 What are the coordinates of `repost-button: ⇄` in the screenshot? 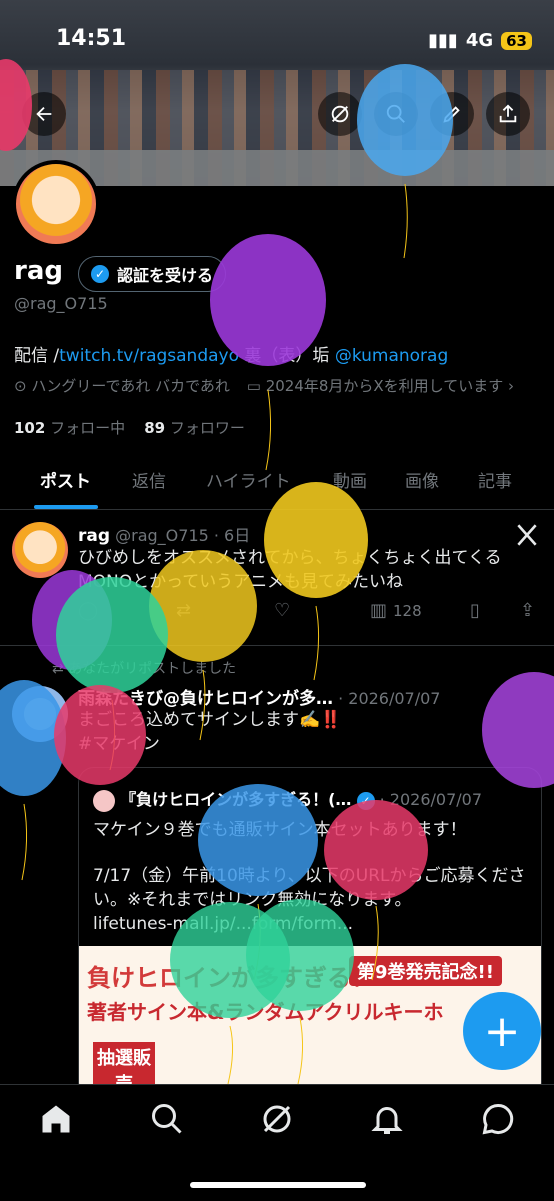 It's located at (183, 610).